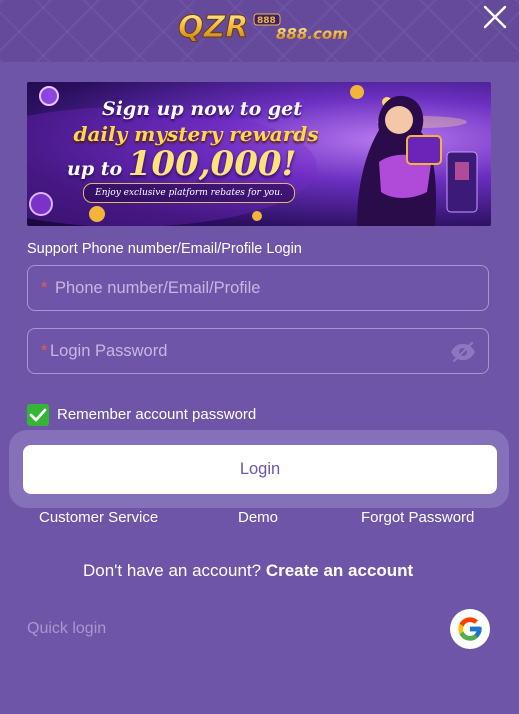 The image size is (519, 714). I want to click on close-icon, so click(495, 17).